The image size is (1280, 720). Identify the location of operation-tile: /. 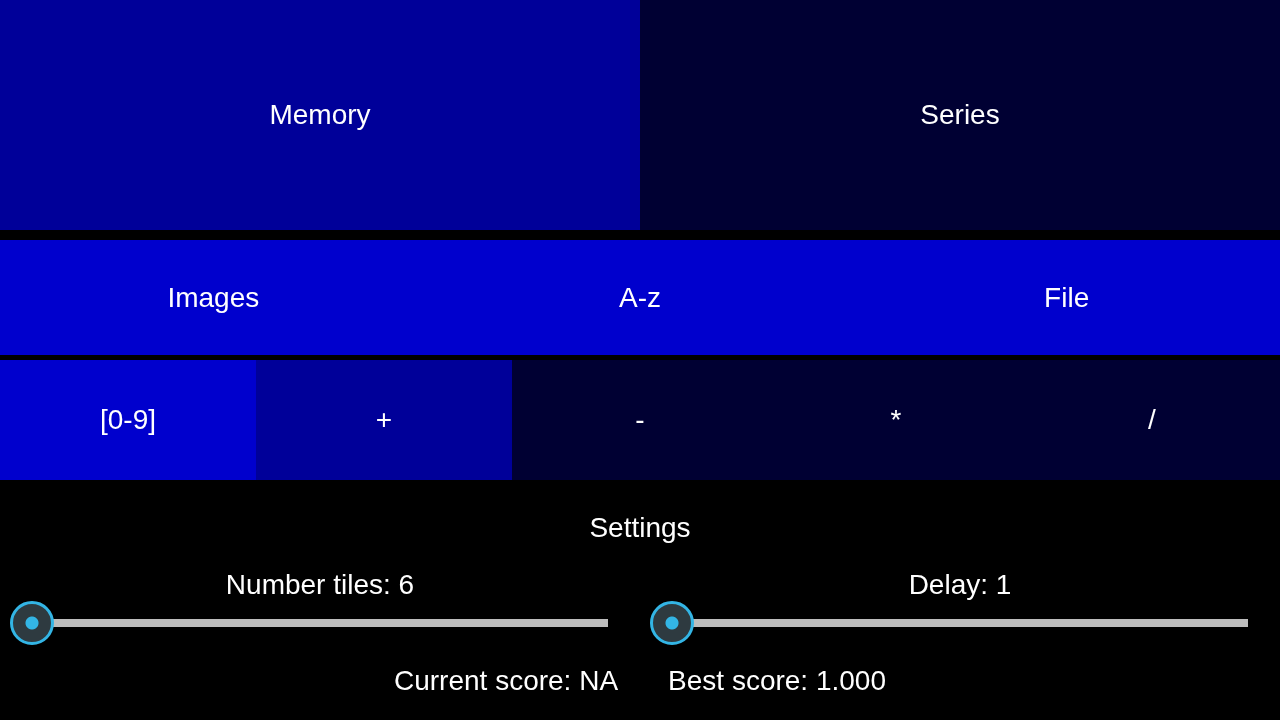
(1152, 420).